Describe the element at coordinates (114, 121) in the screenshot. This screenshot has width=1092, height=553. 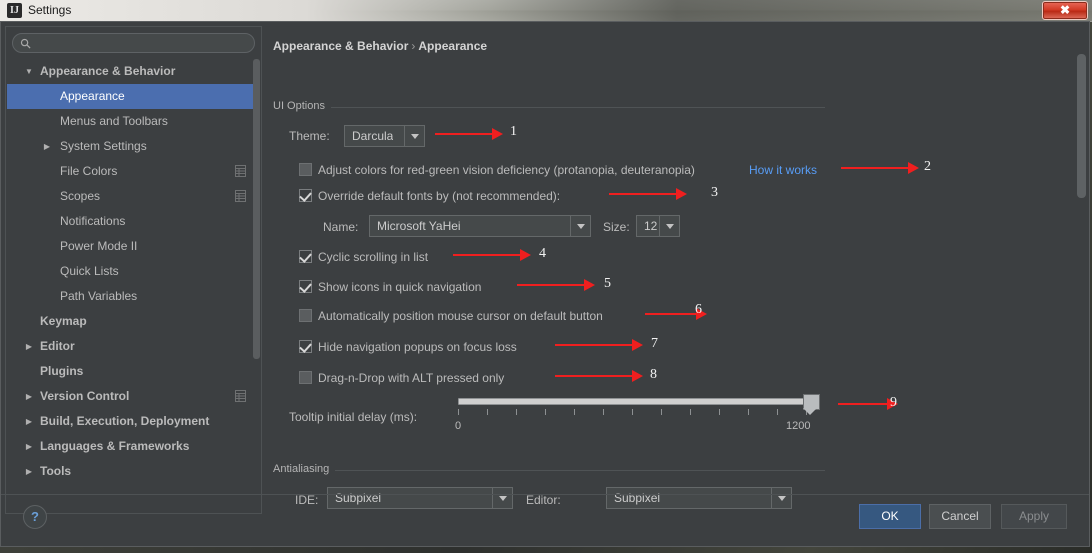
I see `sidebar-item-label: Menus and Toolbars` at that location.